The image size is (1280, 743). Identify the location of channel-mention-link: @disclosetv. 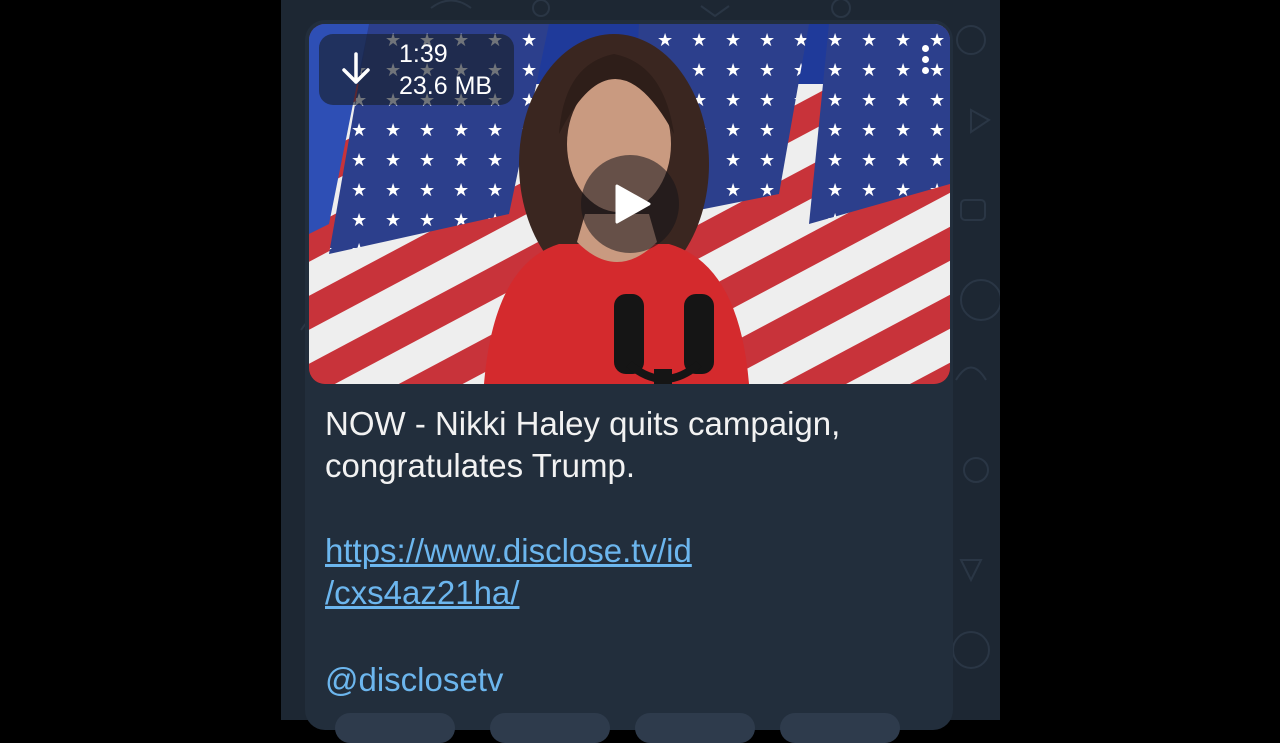
(414, 680).